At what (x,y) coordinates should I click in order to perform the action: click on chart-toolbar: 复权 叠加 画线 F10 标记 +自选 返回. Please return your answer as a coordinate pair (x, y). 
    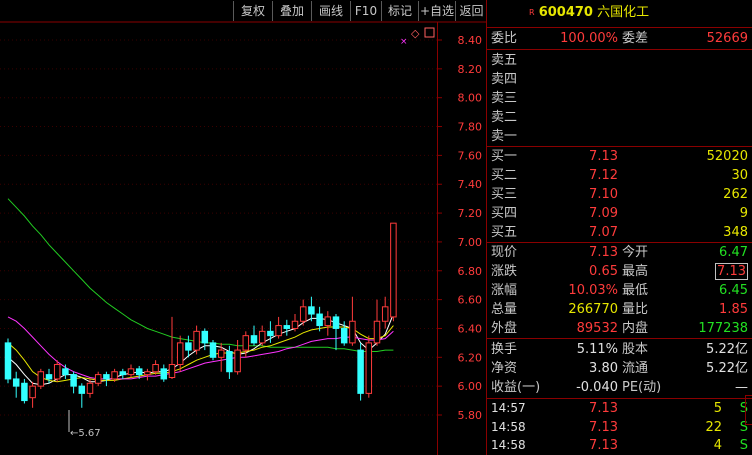
    Looking at the image, I should click on (243, 11).